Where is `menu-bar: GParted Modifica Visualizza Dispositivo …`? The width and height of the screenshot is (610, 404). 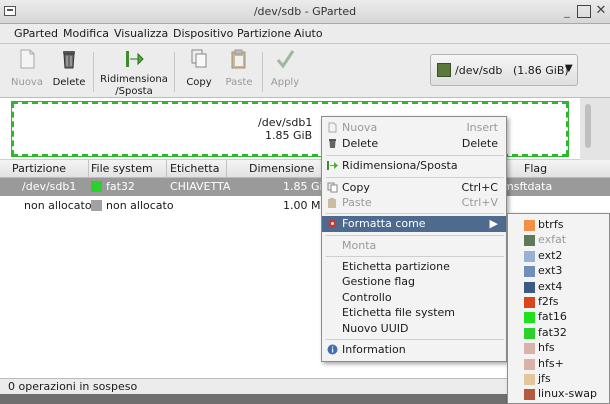
menu-bar: GParted Modifica Visualizza Dispositivo … is located at coordinates (305, 34).